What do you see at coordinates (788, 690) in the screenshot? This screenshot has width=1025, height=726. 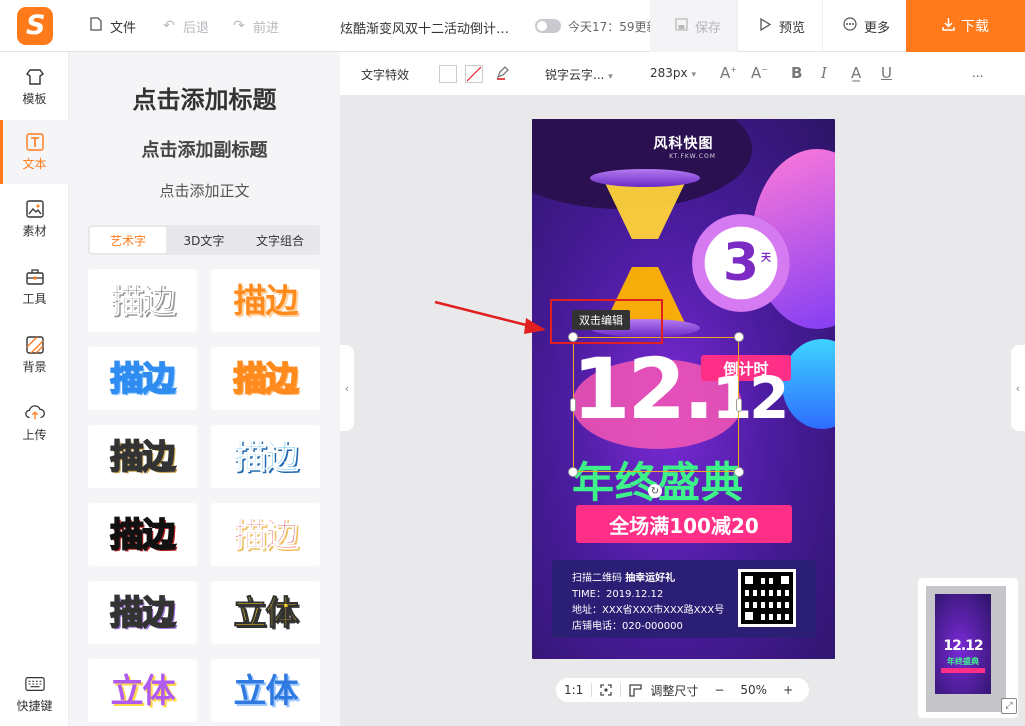 I see `zoom-in-button: +` at bounding box center [788, 690].